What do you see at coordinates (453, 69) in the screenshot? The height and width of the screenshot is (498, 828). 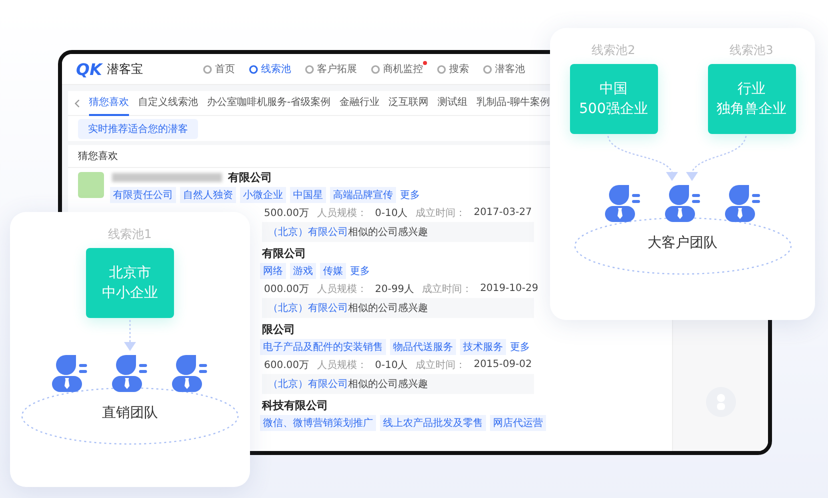 I see `nav-item: 搜索` at bounding box center [453, 69].